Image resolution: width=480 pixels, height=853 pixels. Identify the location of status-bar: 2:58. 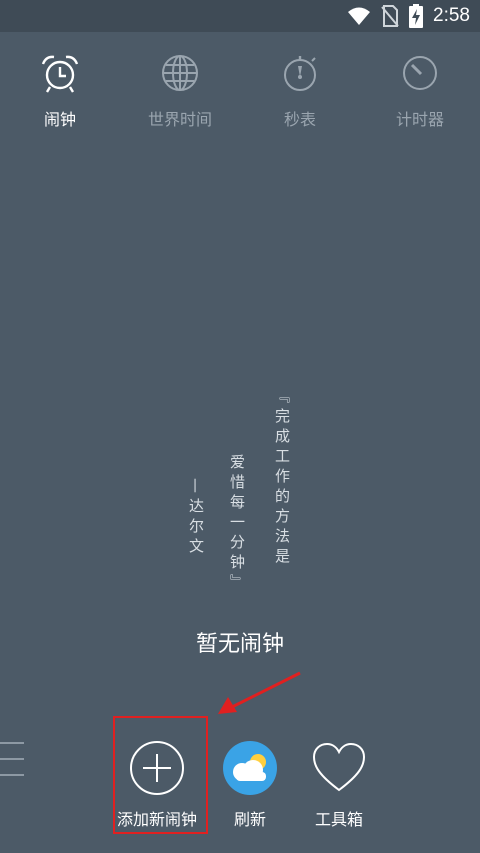
(240, 16).